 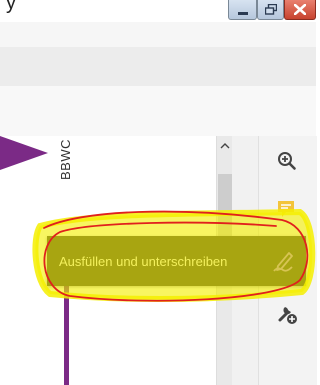 I want to click on menu-bar, so click(x=158, y=35).